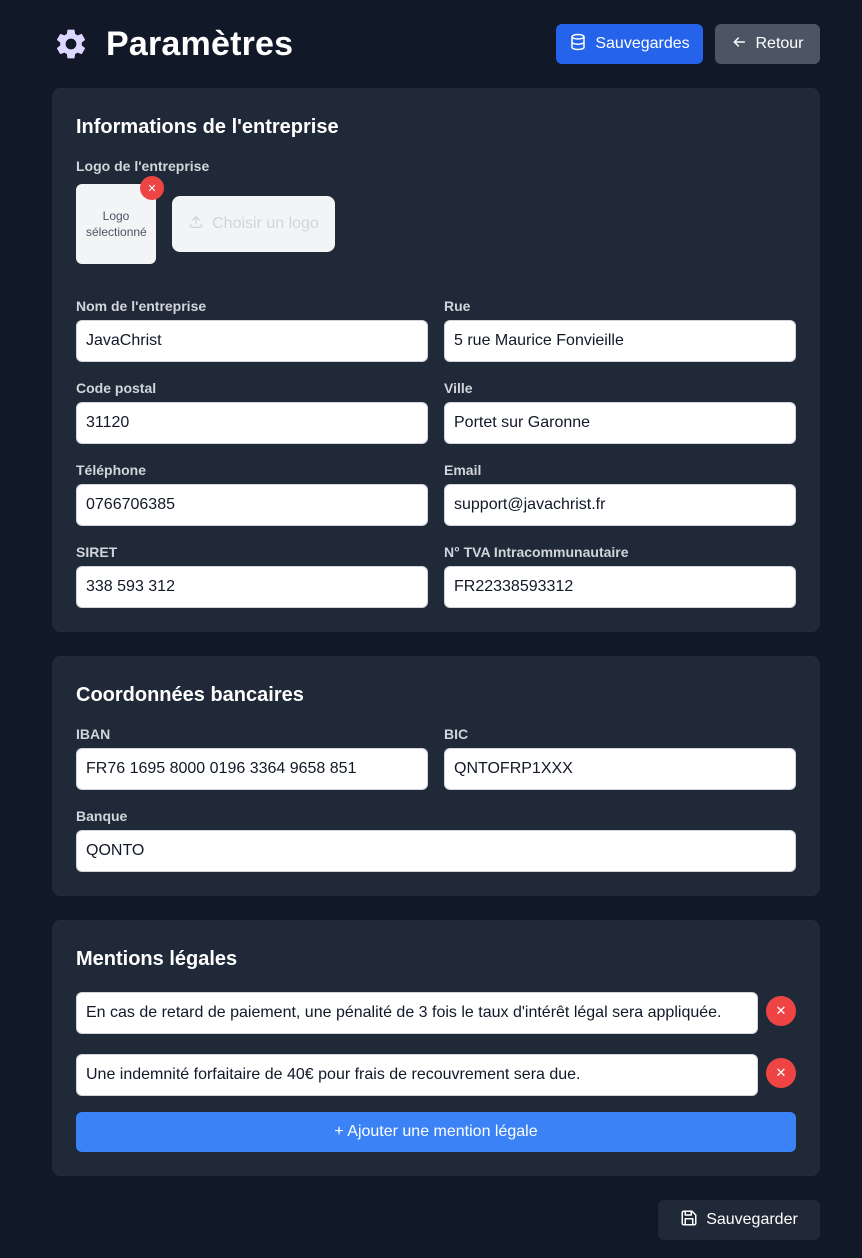 The width and height of the screenshot is (862, 1258). I want to click on email-input: support@javachrist.fr, so click(620, 505).